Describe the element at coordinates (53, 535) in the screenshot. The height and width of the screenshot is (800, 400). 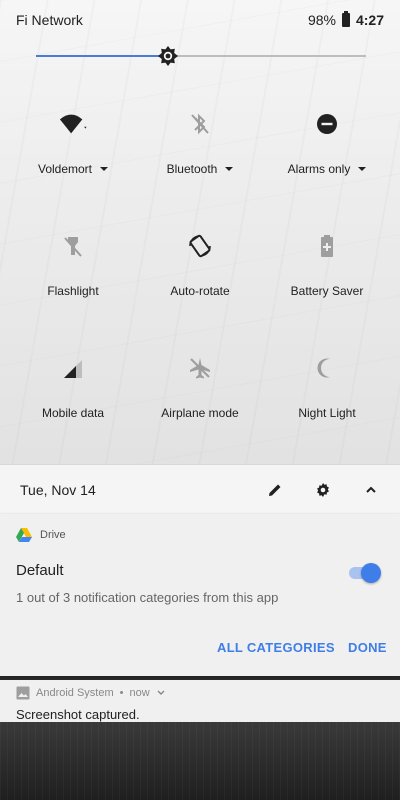
I see `app-name: Drive` at that location.